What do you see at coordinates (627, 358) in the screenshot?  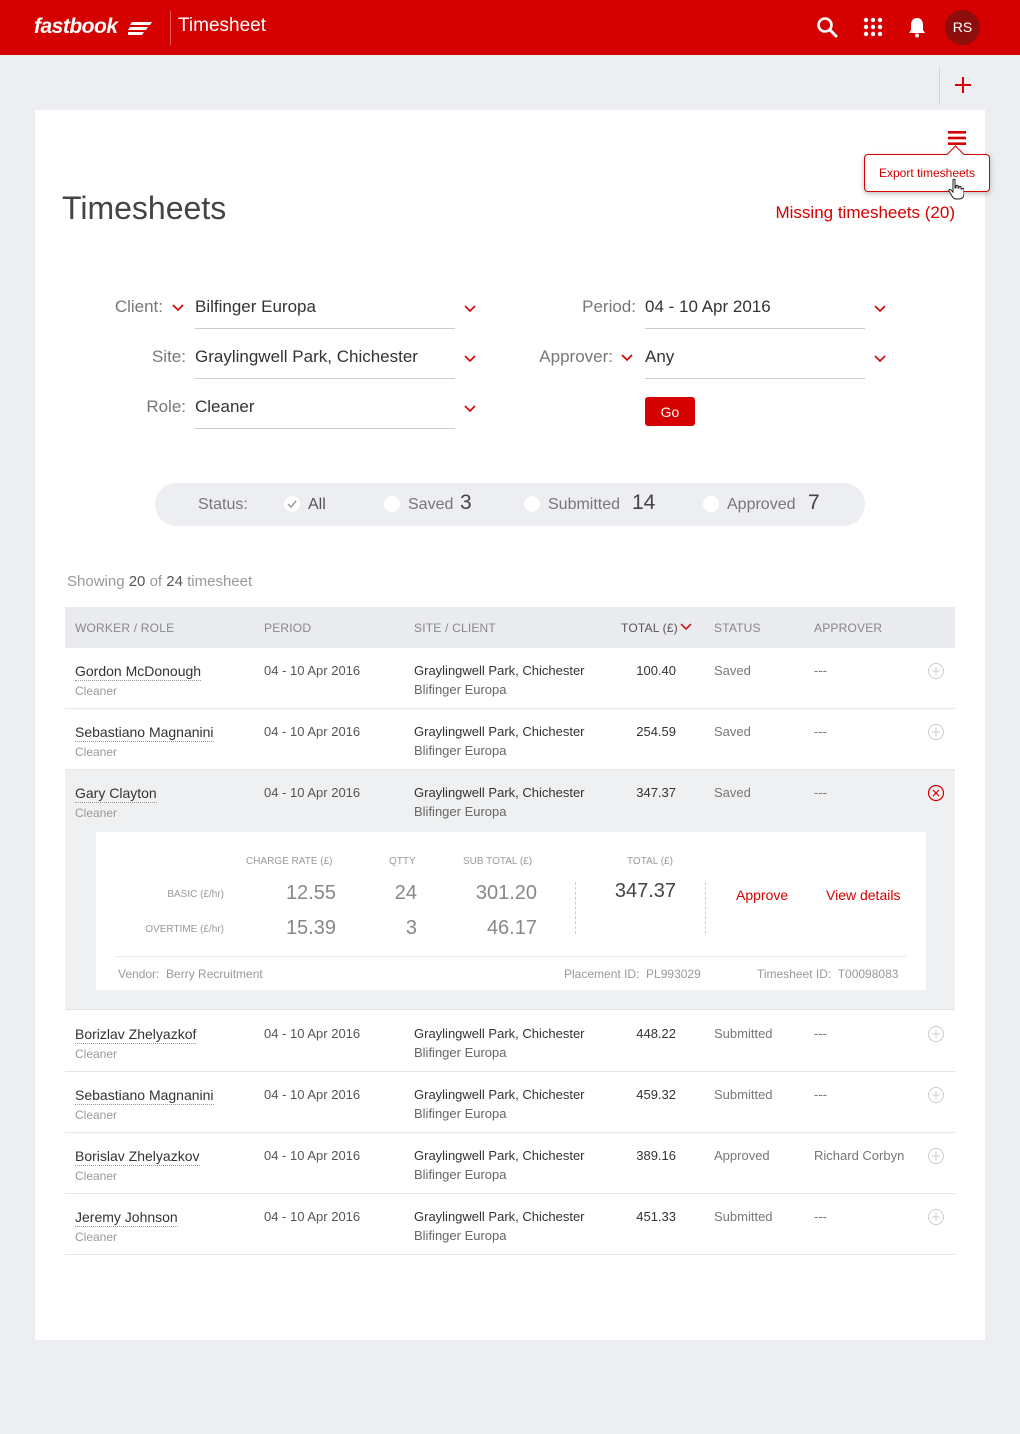 I see `approver-chevron-down-icon` at bounding box center [627, 358].